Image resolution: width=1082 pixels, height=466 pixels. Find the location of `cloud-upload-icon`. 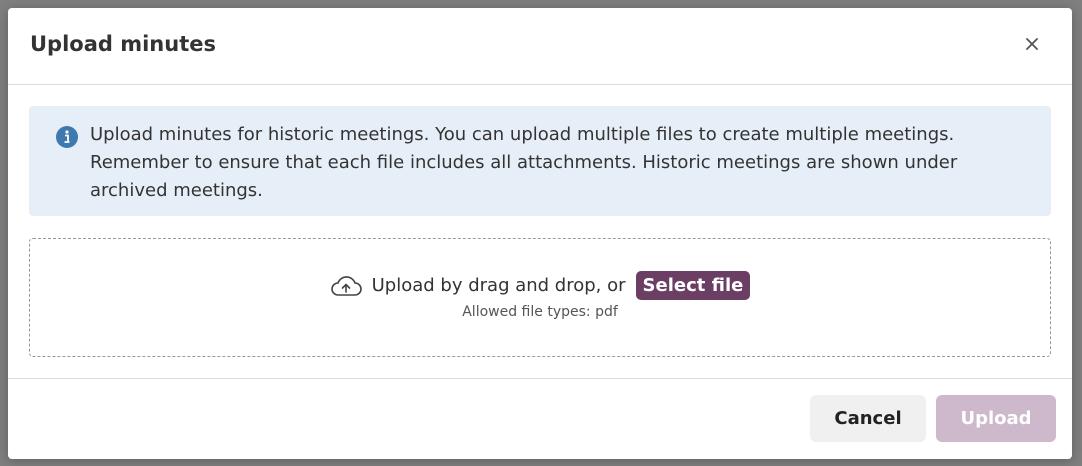

cloud-upload-icon is located at coordinates (346, 285).